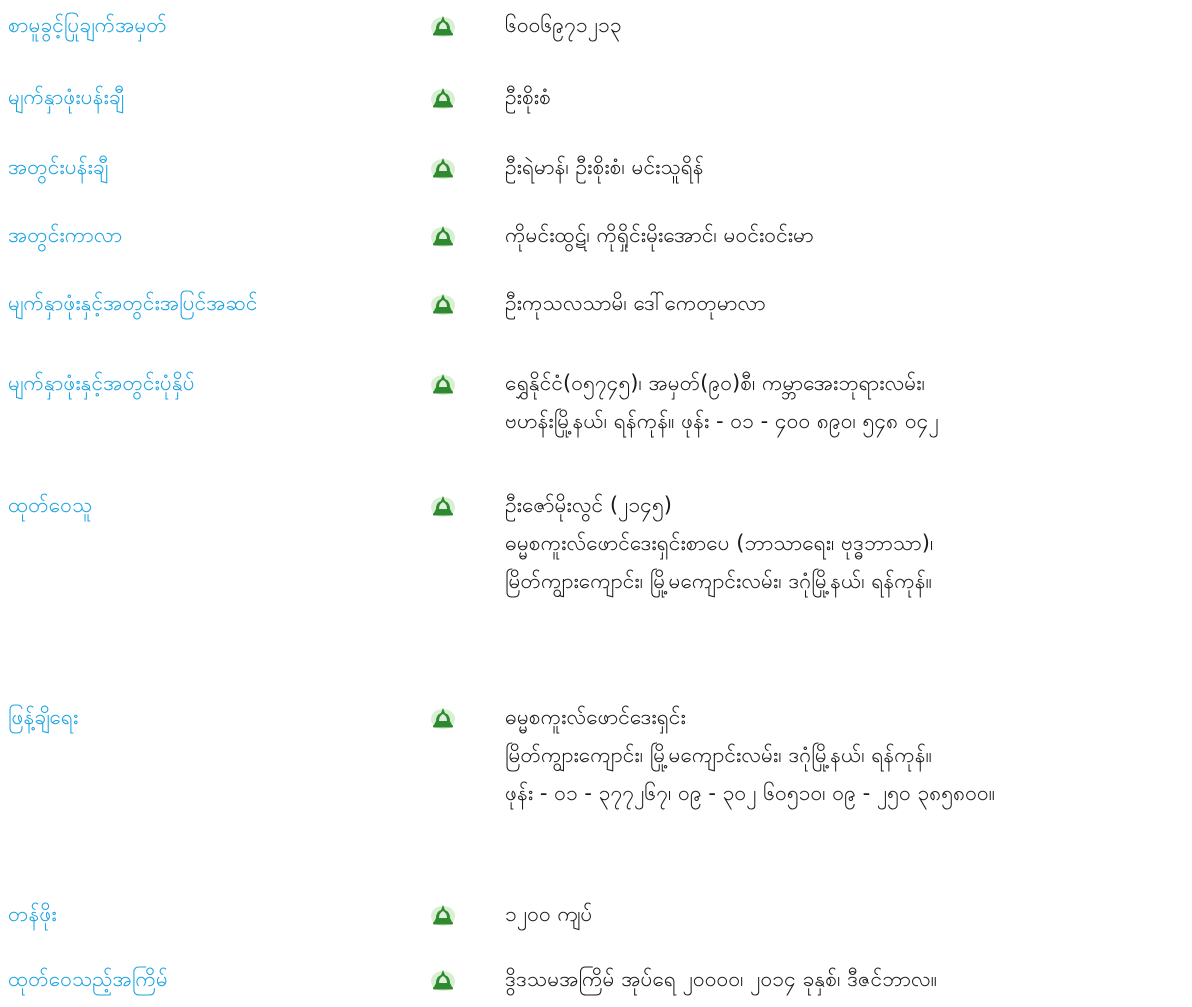 This screenshot has width=1192, height=1007. I want to click on value-line: ဦးစိုးစံ, so click(528, 97).